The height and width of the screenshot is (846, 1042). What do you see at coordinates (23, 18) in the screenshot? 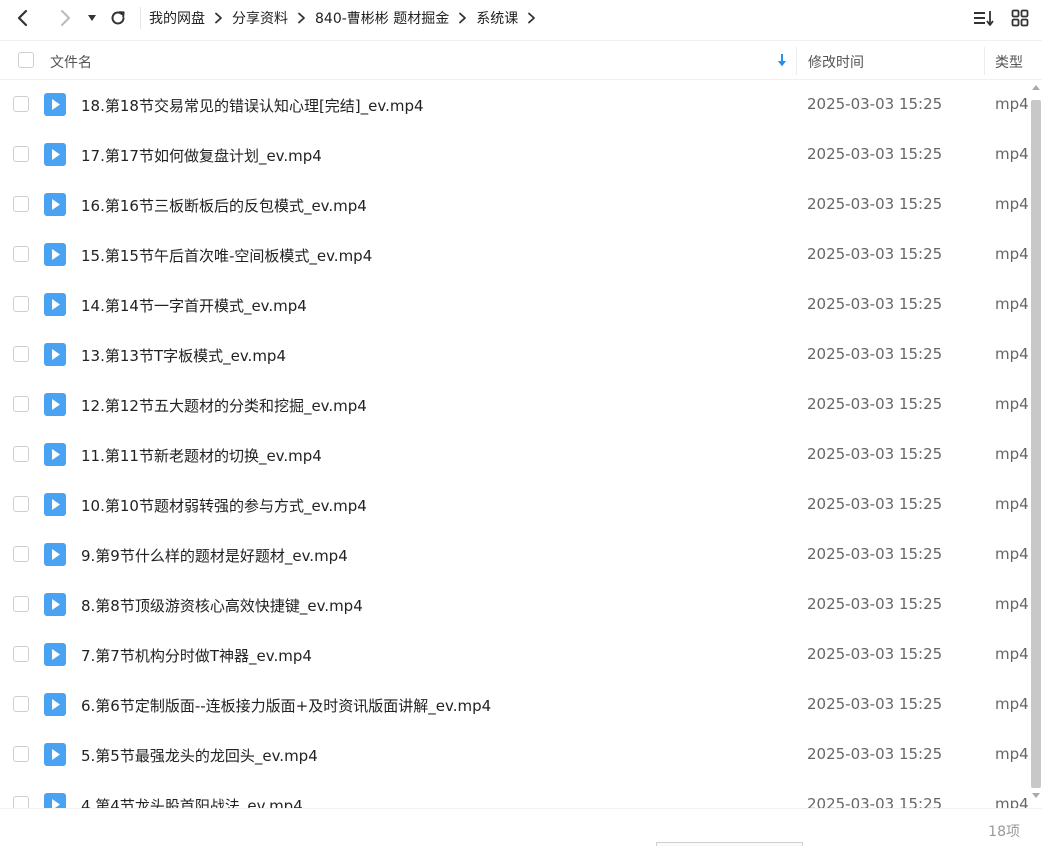
I see `back-button` at bounding box center [23, 18].